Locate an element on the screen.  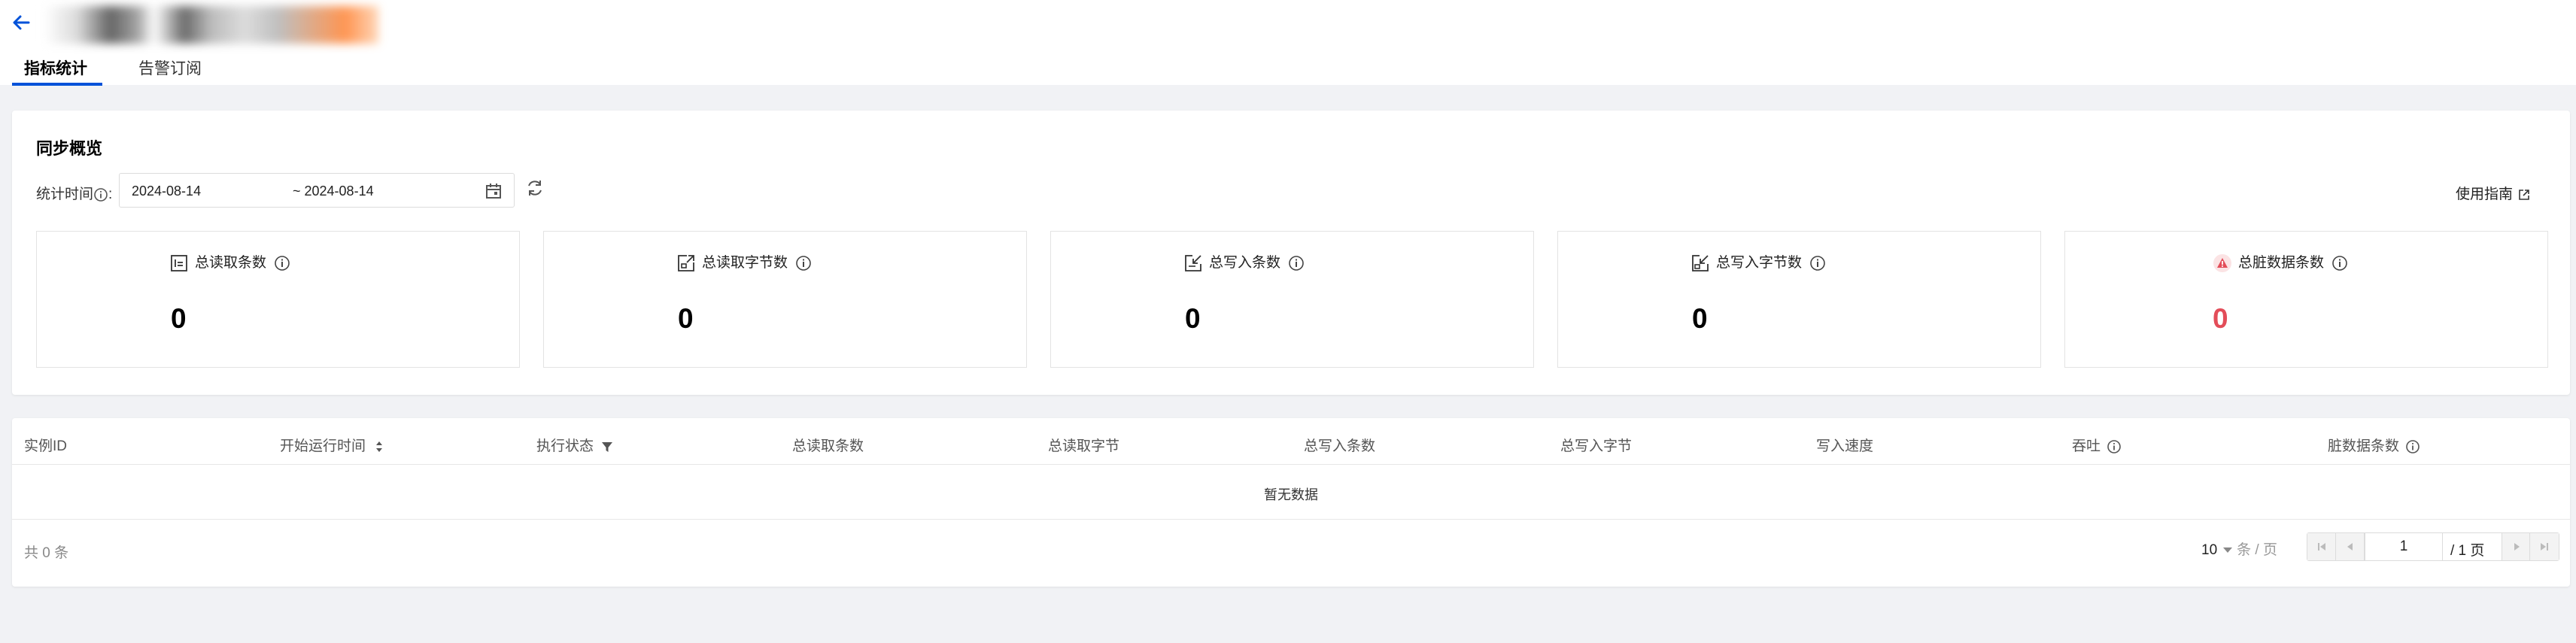
col-start-time-label: 开始运行时间 is located at coordinates (323, 446).